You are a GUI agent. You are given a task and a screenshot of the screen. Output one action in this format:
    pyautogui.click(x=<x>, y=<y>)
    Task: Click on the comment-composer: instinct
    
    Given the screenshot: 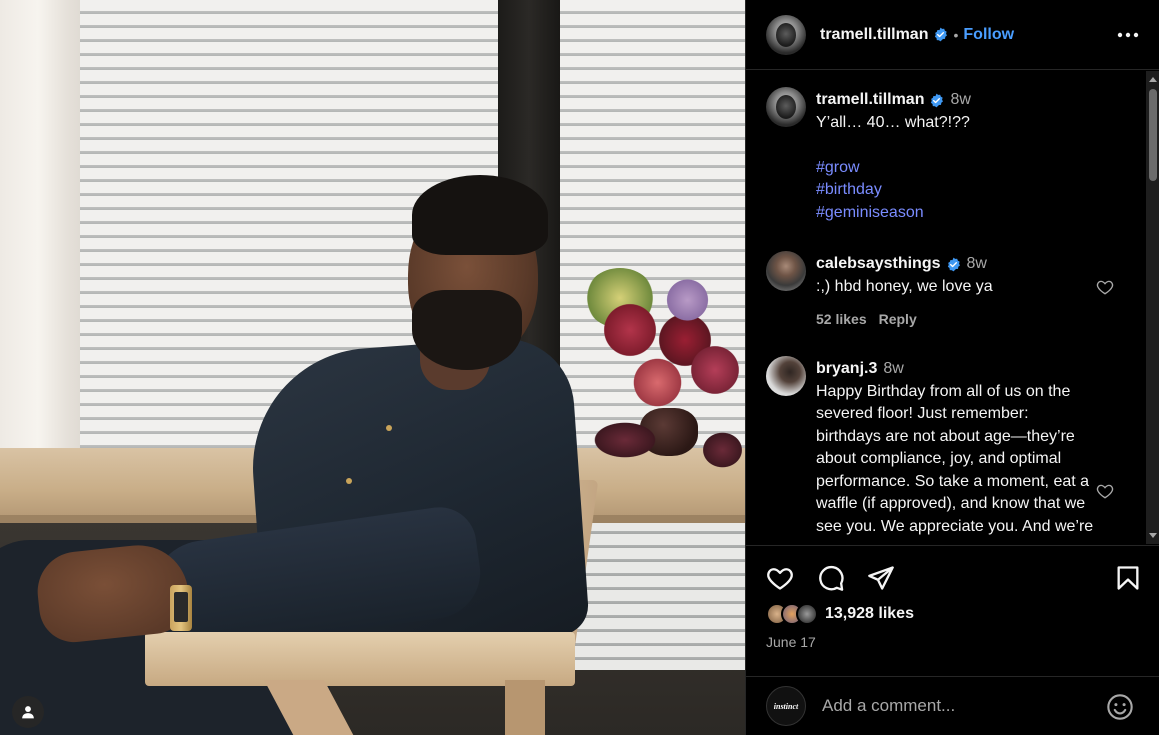 What is the action you would take?
    pyautogui.click(x=952, y=705)
    